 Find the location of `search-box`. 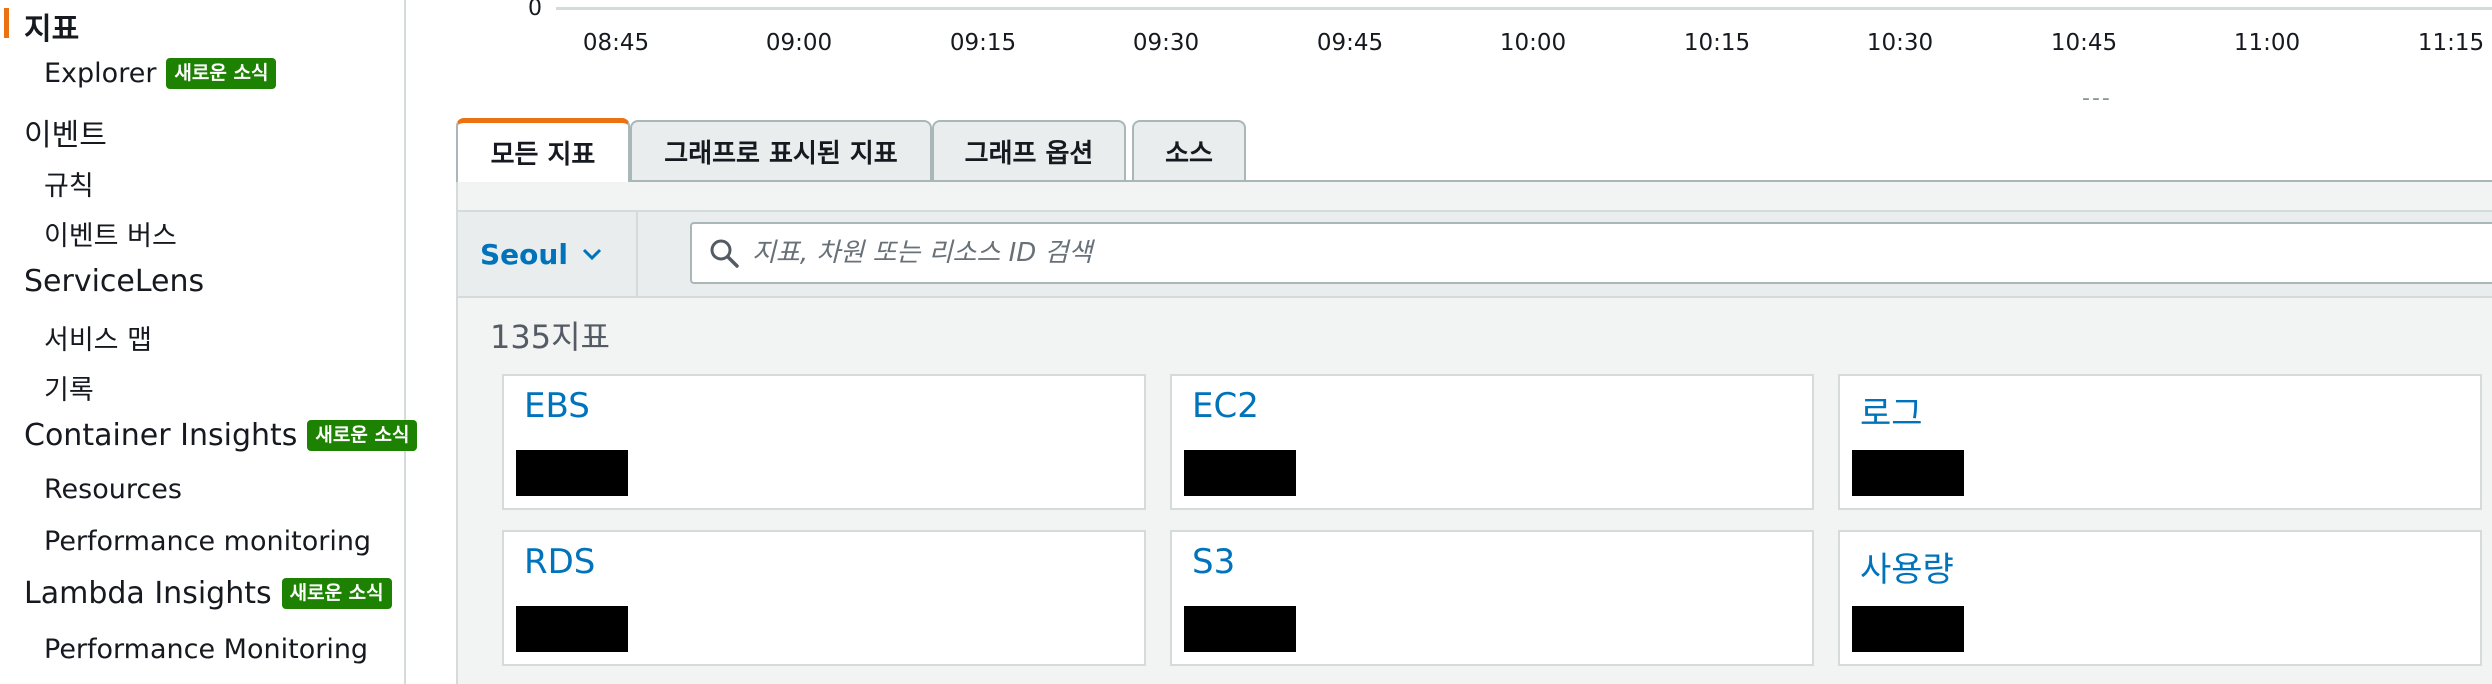

search-box is located at coordinates (1591, 253).